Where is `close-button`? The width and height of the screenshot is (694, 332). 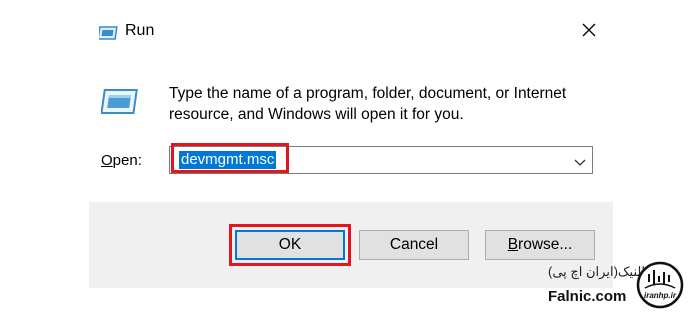 close-button is located at coordinates (589, 32).